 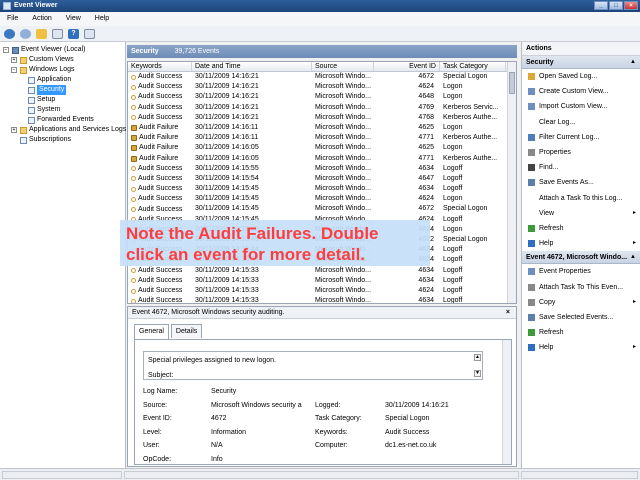 I want to click on help-icon: ?, so click(x=73, y=34).